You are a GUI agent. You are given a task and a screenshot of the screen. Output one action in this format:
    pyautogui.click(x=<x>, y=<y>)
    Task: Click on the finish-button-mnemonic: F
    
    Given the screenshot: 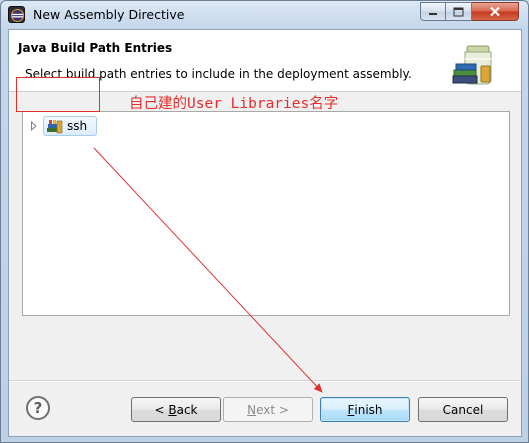 What is the action you would take?
    pyautogui.click(x=351, y=409)
    